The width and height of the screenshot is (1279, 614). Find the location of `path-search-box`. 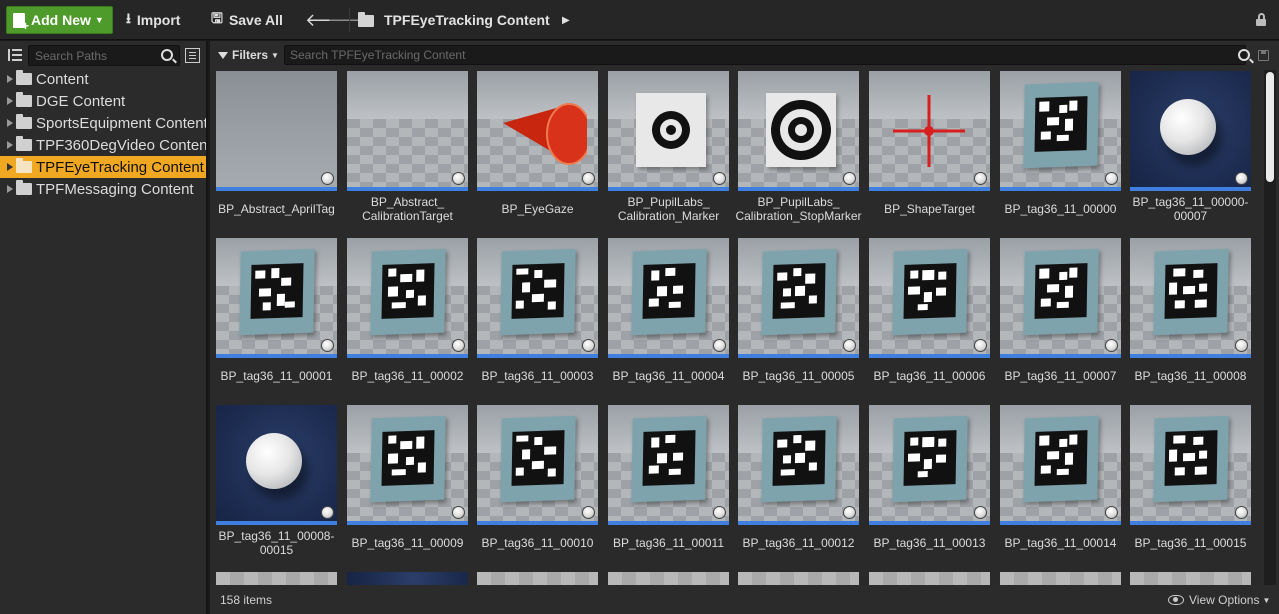

path-search-box is located at coordinates (104, 55).